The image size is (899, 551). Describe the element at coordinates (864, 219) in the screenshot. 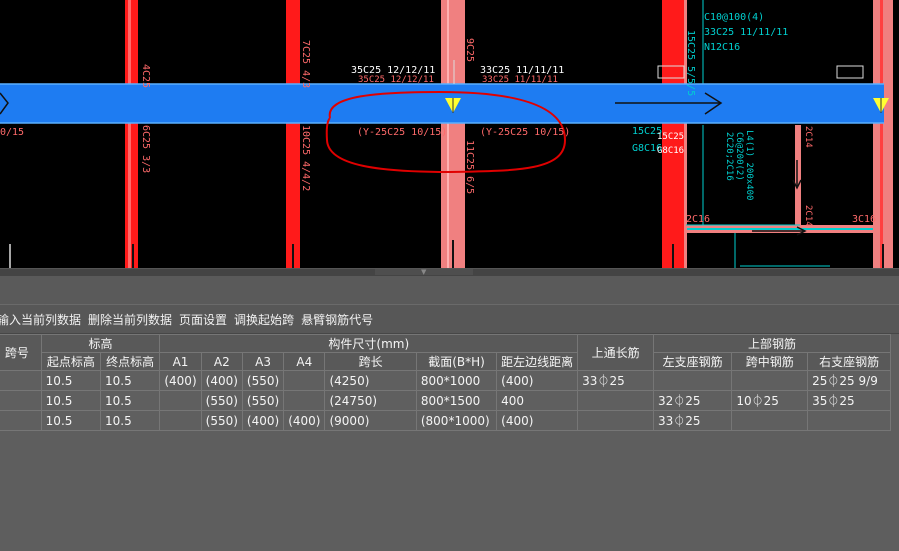

I see `label-right-3c16: 3C16` at that location.